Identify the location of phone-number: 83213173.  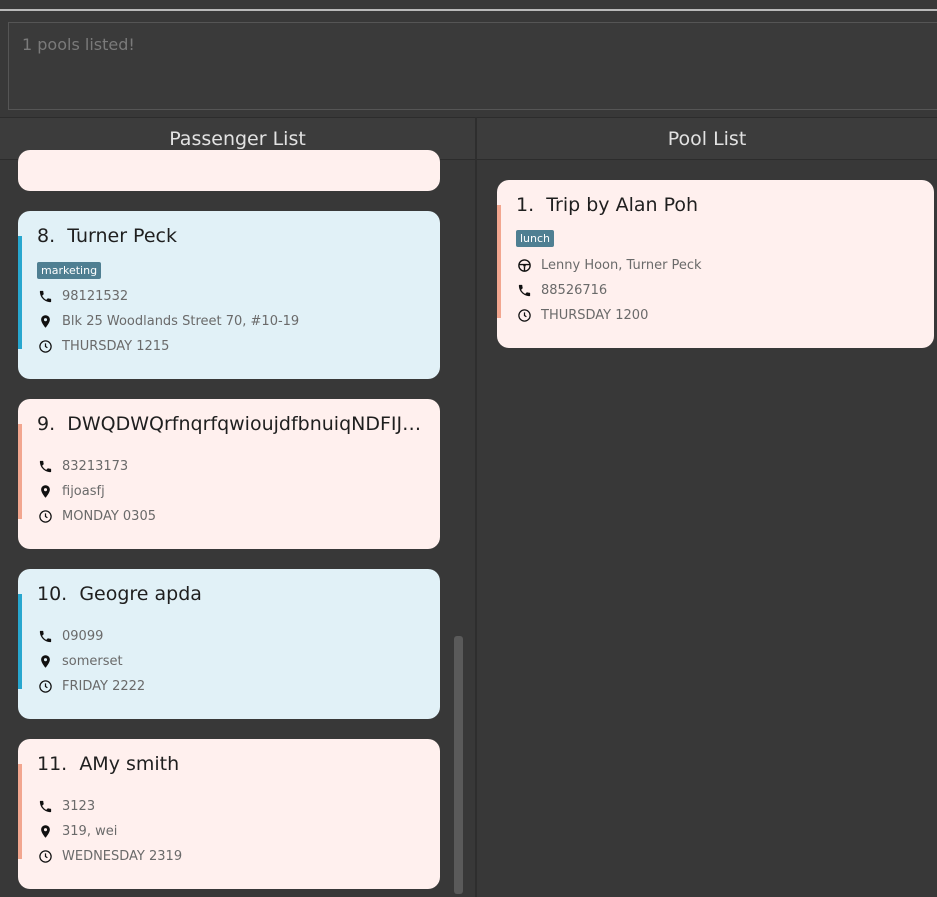
(95, 466).